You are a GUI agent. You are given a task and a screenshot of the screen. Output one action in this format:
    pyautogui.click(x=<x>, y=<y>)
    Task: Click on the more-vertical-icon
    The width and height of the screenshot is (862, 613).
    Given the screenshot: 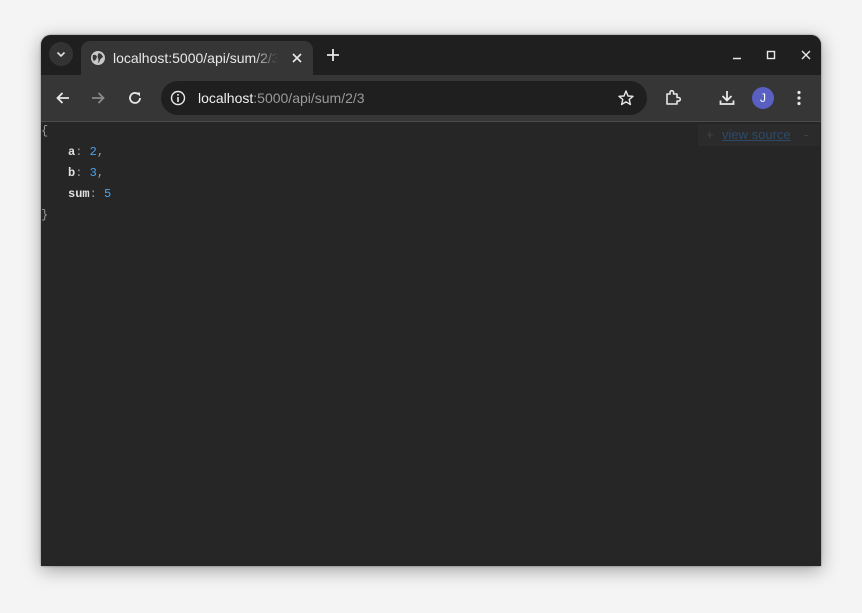 What is the action you would take?
    pyautogui.click(x=799, y=98)
    